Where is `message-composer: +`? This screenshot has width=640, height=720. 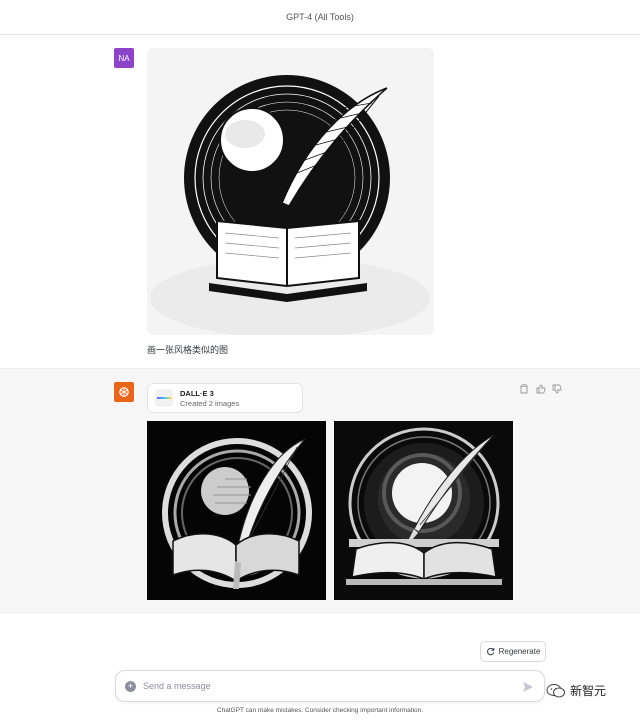 message-composer: + is located at coordinates (330, 686).